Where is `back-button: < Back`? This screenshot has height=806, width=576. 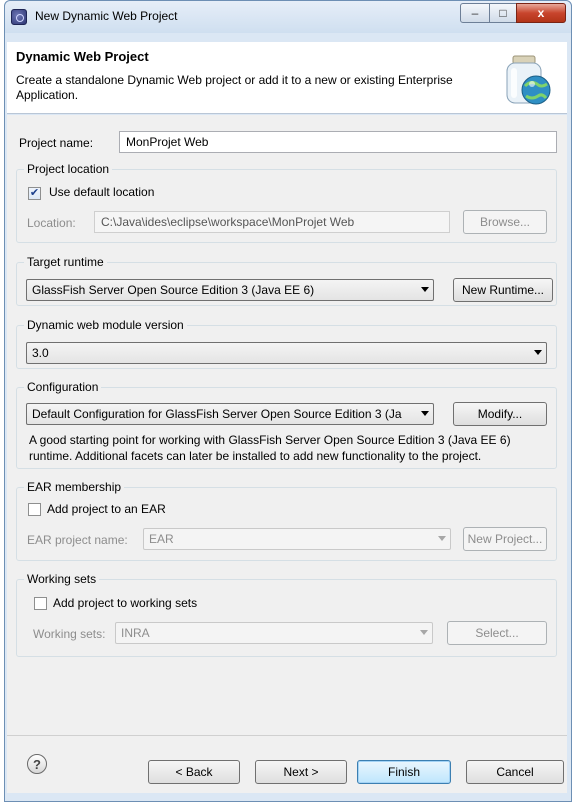 back-button: < Back is located at coordinates (194, 772).